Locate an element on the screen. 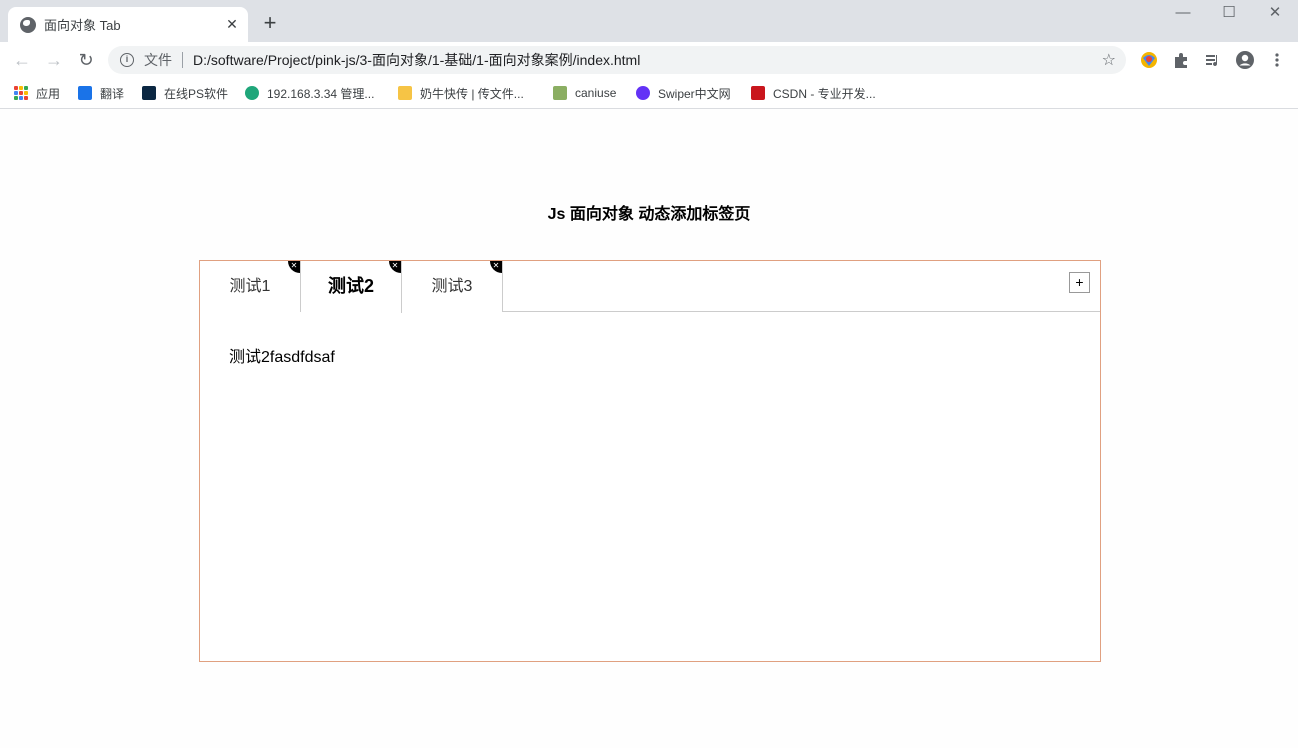 The height and width of the screenshot is (748, 1298). bookmark-caniuse: caniuse is located at coordinates (584, 93).